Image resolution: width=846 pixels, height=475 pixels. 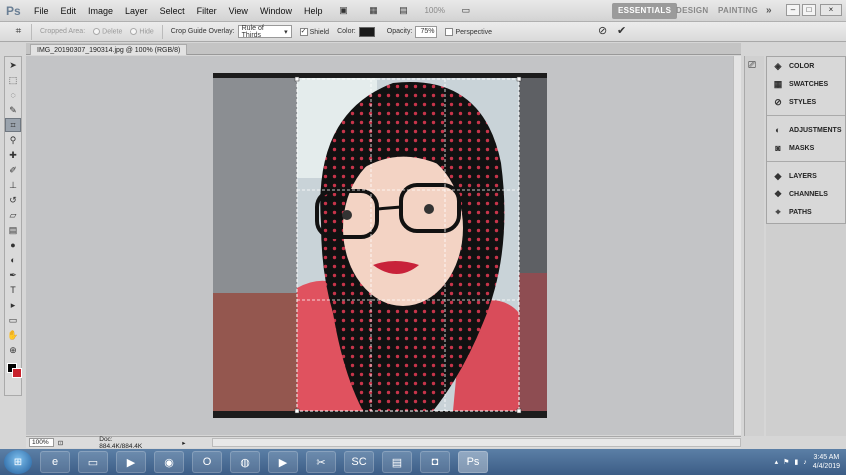 What do you see at coordinates (434, 10) in the screenshot?
I see `zoom-level-select: 100%` at bounding box center [434, 10].